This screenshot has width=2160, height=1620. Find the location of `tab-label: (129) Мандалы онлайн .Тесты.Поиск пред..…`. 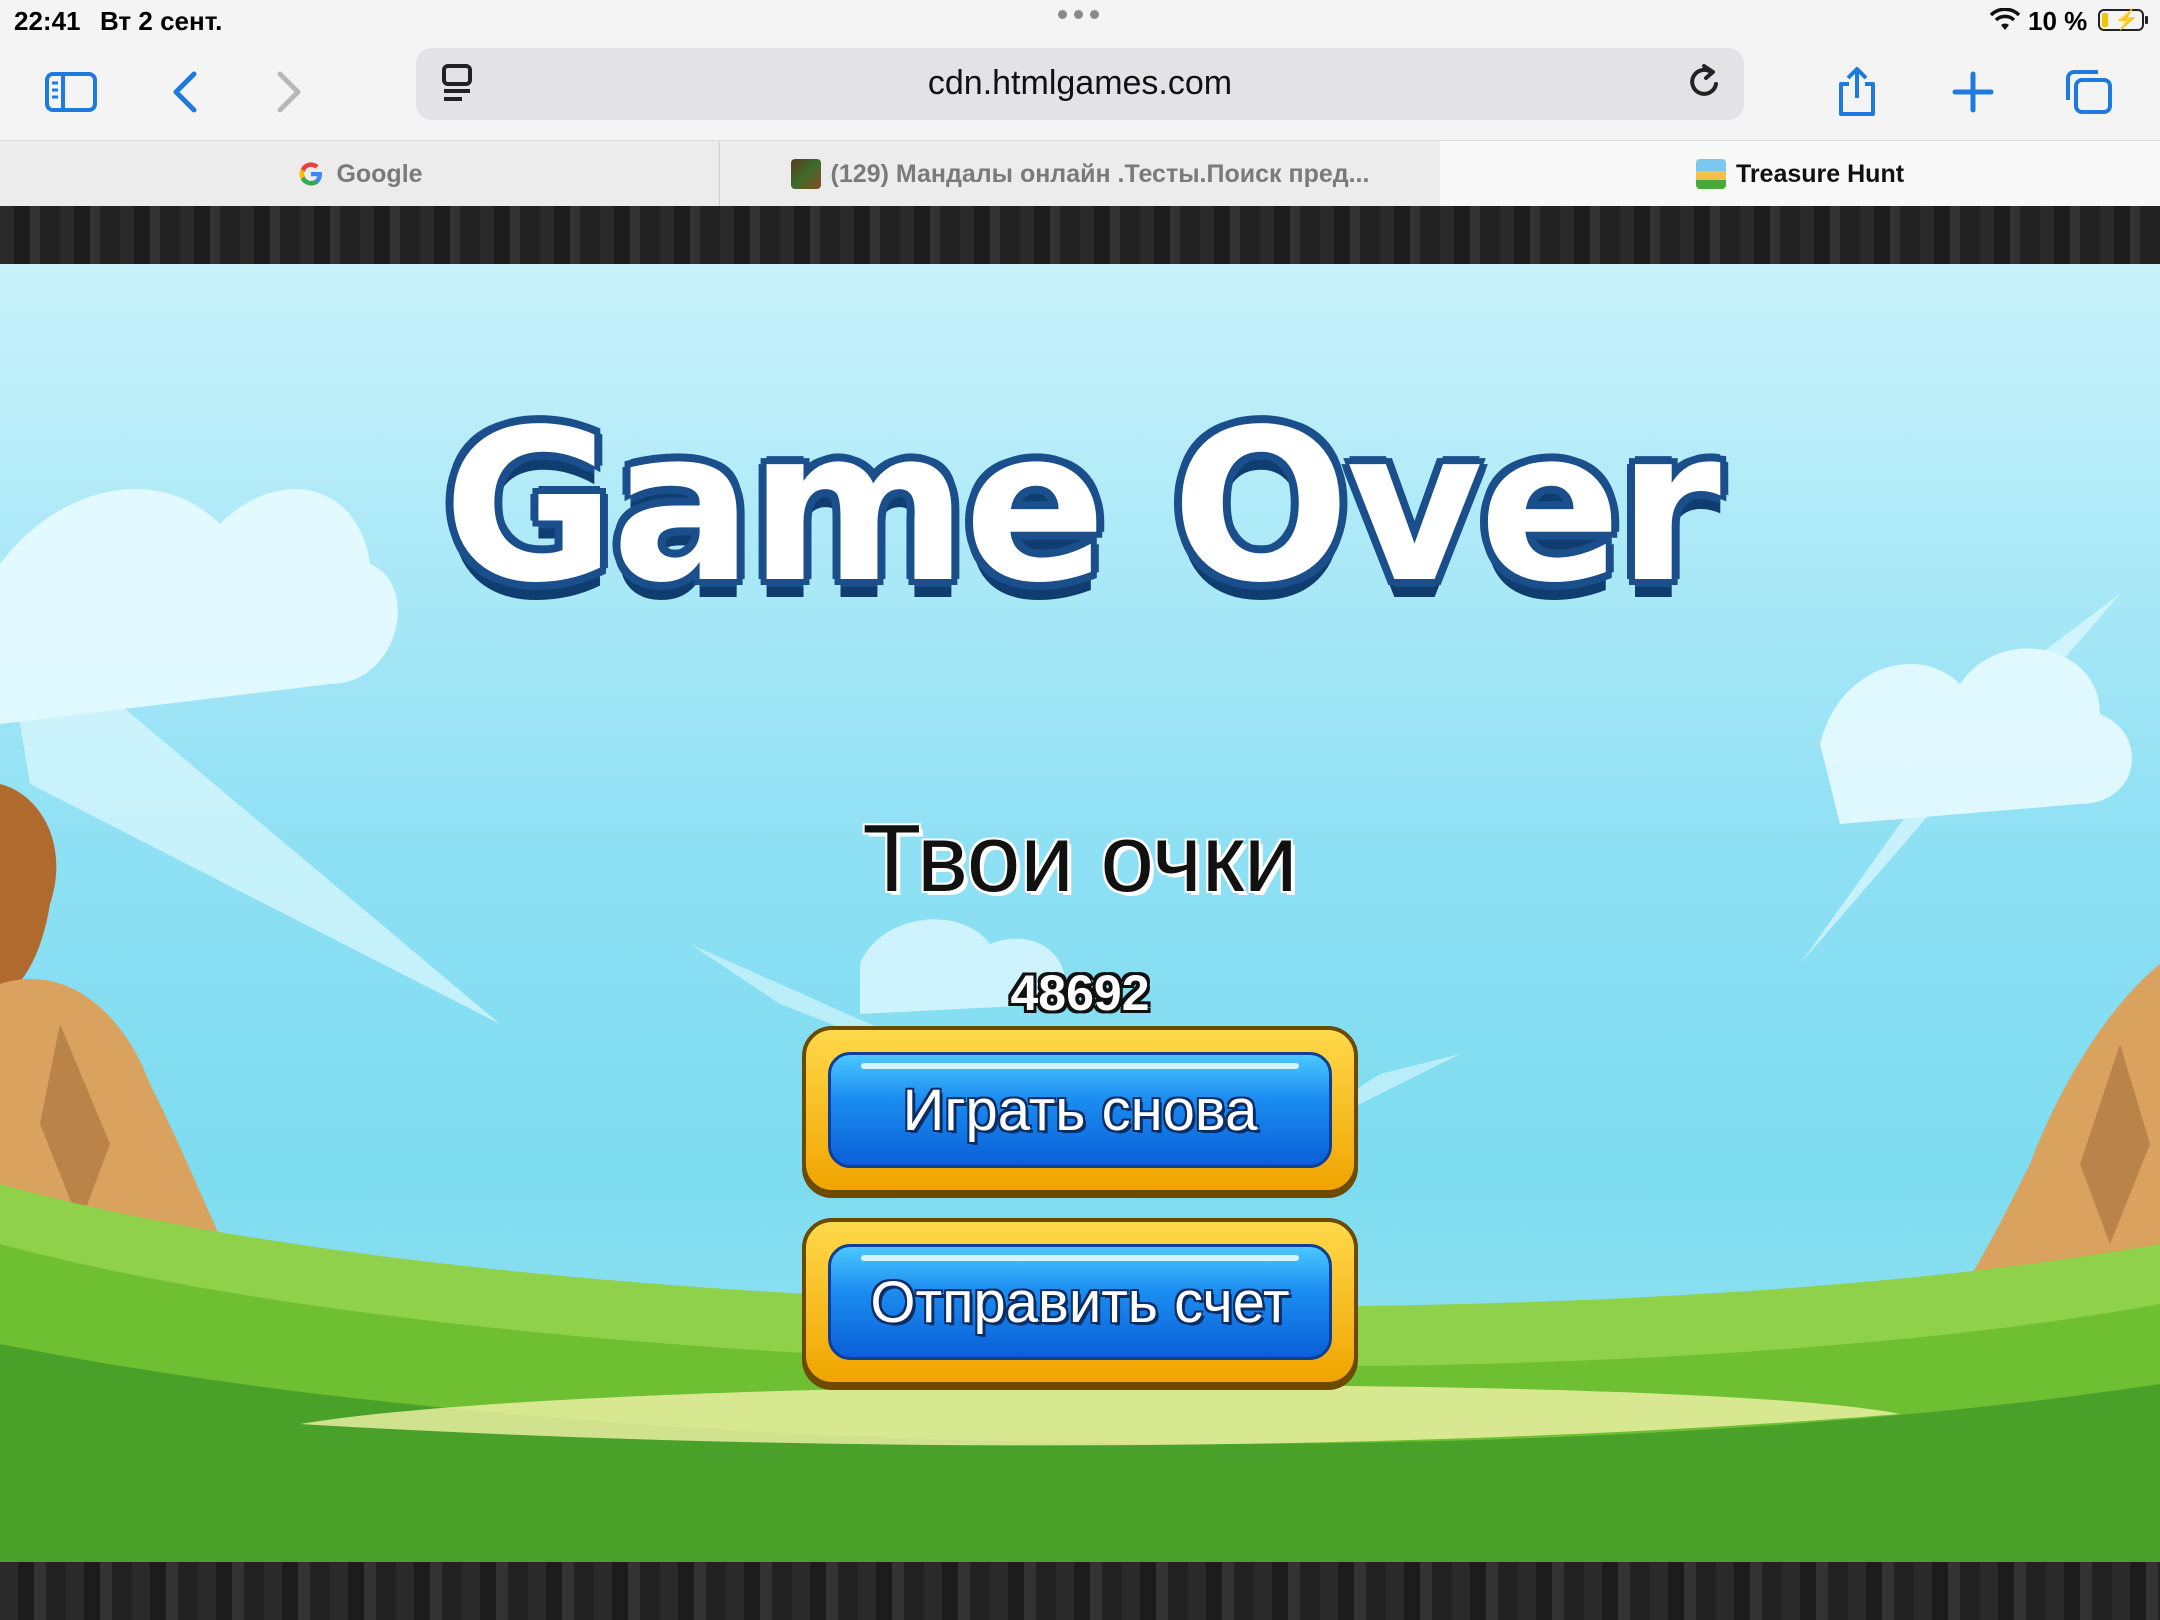

tab-label: (129) Мандалы онлайн .Тесты.Поиск пред..… is located at coordinates (1100, 173).